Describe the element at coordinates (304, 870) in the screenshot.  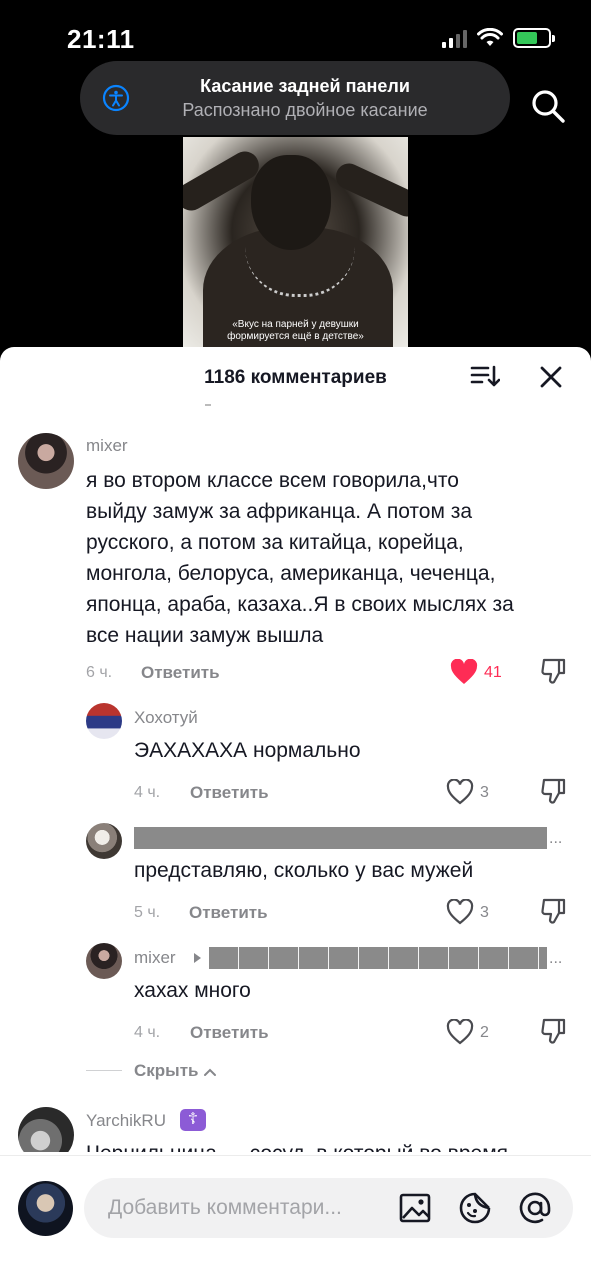
I see `reply-text: представляю, сколько у вас мужей` at that location.